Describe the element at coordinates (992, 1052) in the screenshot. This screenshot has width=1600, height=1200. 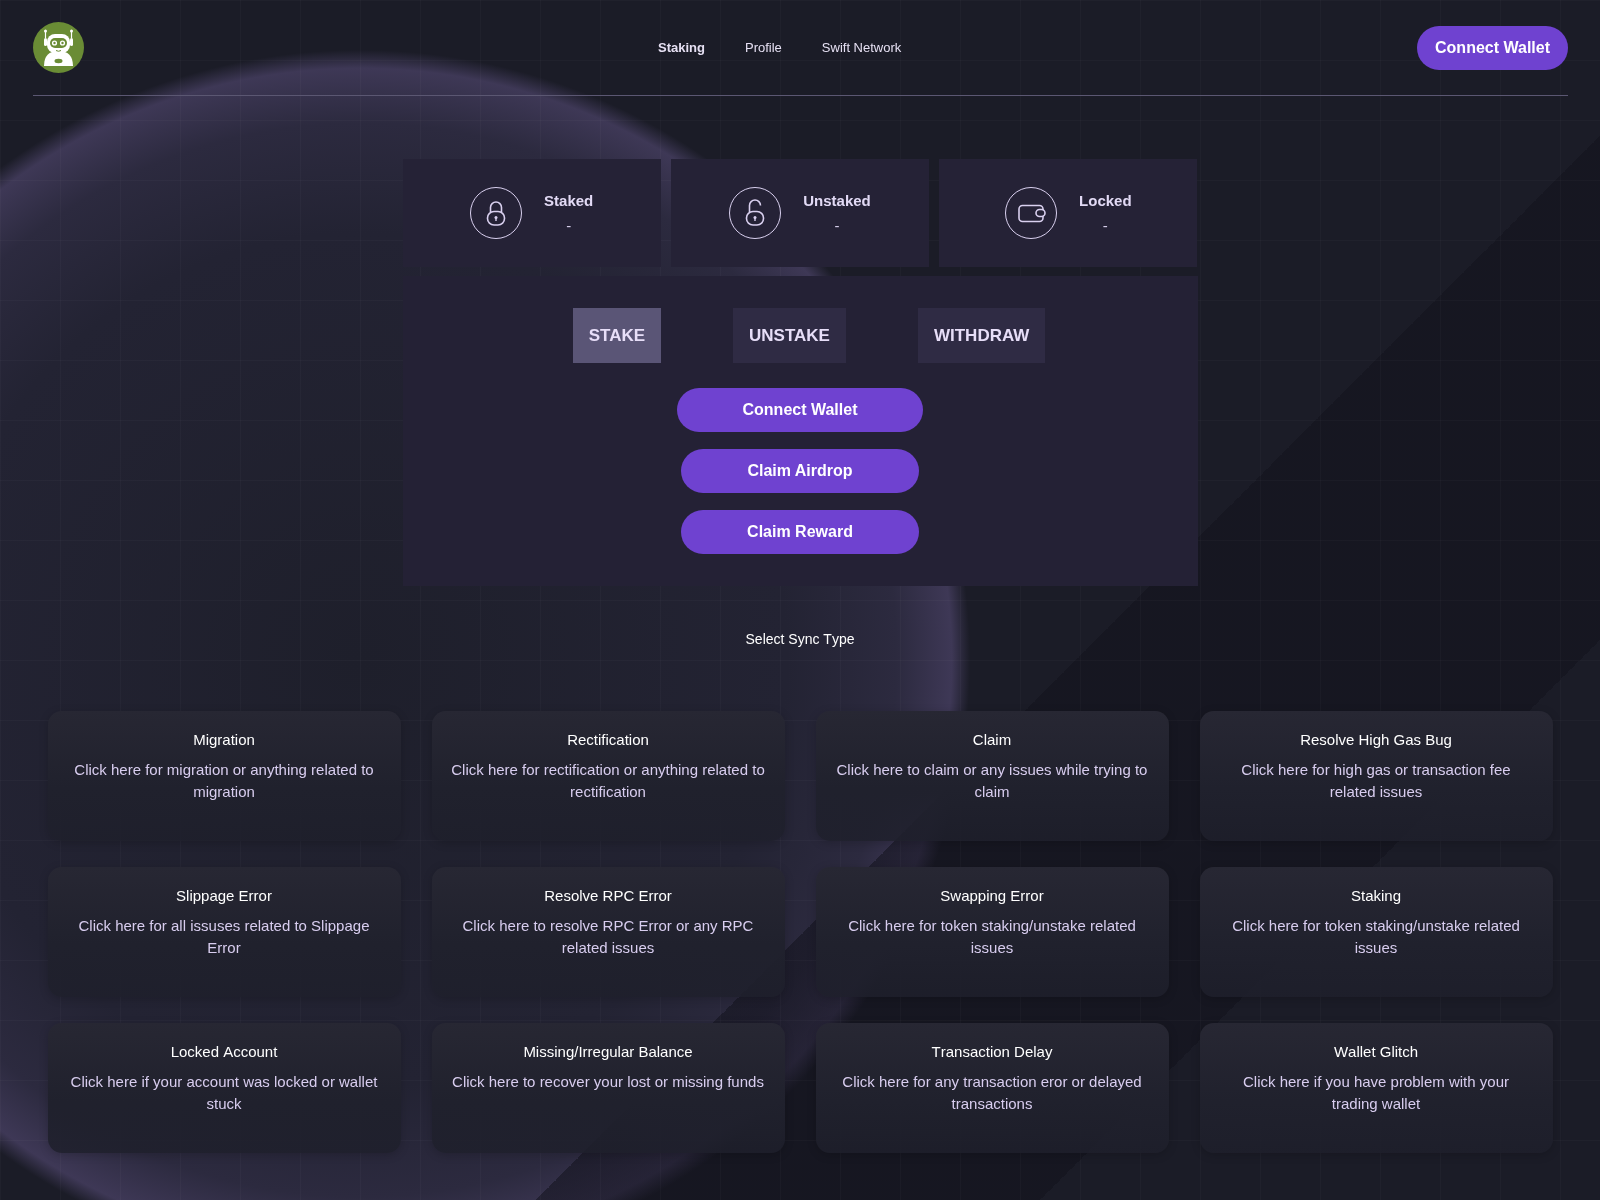
I see `card-title: Transaction Delay` at that location.